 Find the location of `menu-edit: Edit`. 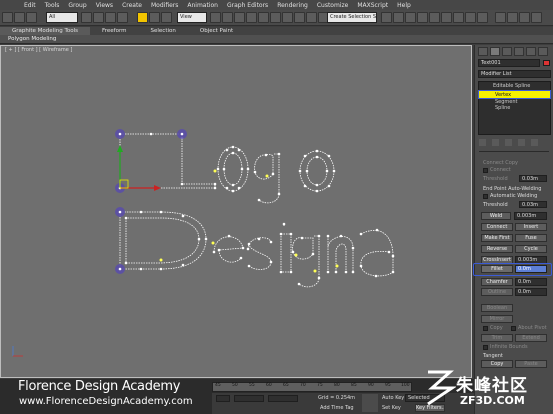

menu-edit: Edit is located at coordinates (30, 5).